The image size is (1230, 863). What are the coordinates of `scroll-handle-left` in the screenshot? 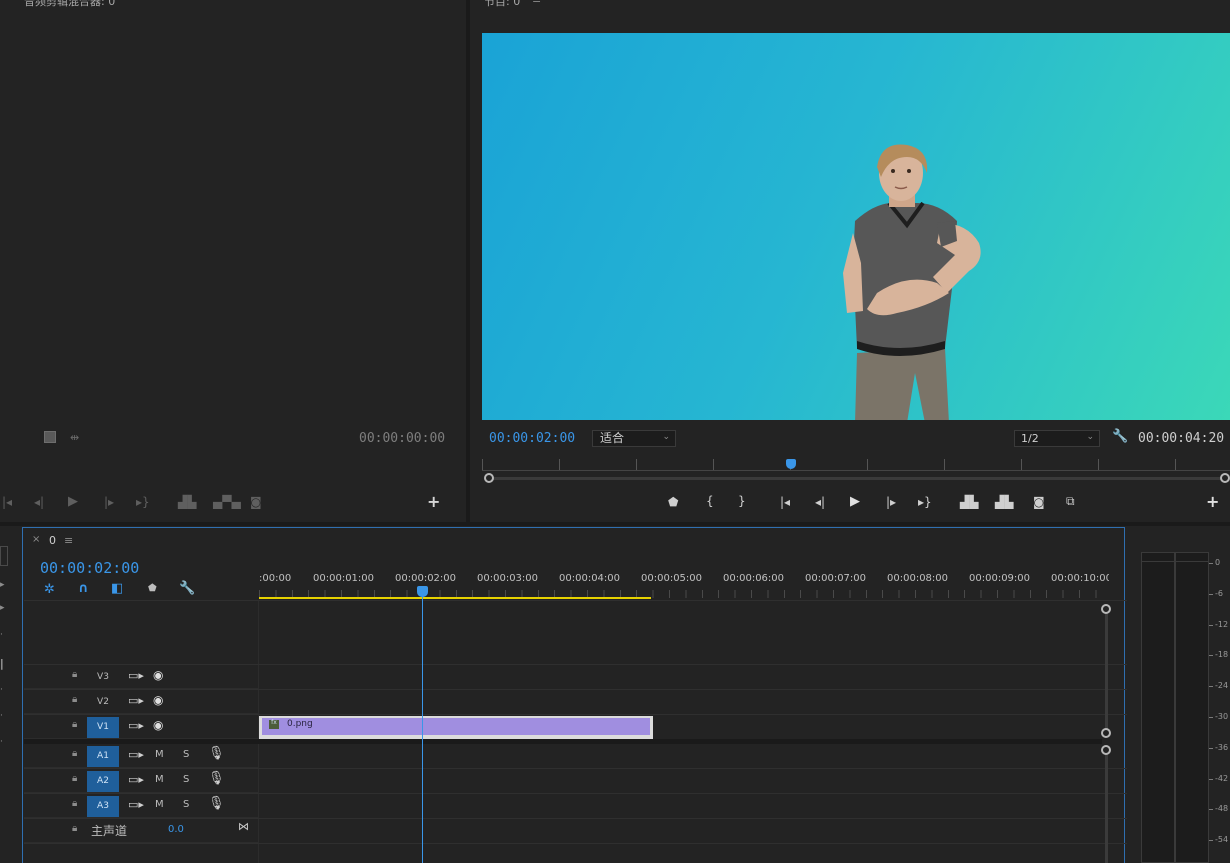 It's located at (489, 478).